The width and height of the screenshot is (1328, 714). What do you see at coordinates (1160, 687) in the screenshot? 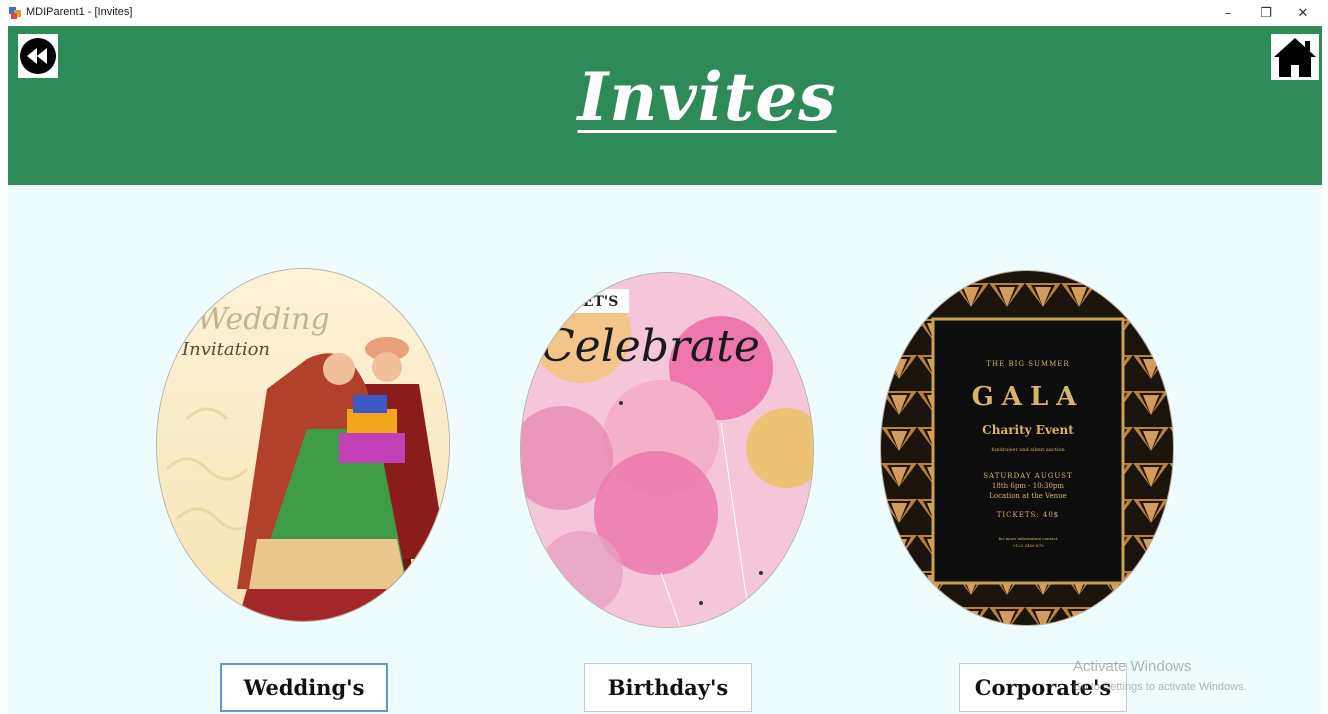
I see `activate-windows-subtitle: Go to Settings to activate Windows.` at bounding box center [1160, 687].